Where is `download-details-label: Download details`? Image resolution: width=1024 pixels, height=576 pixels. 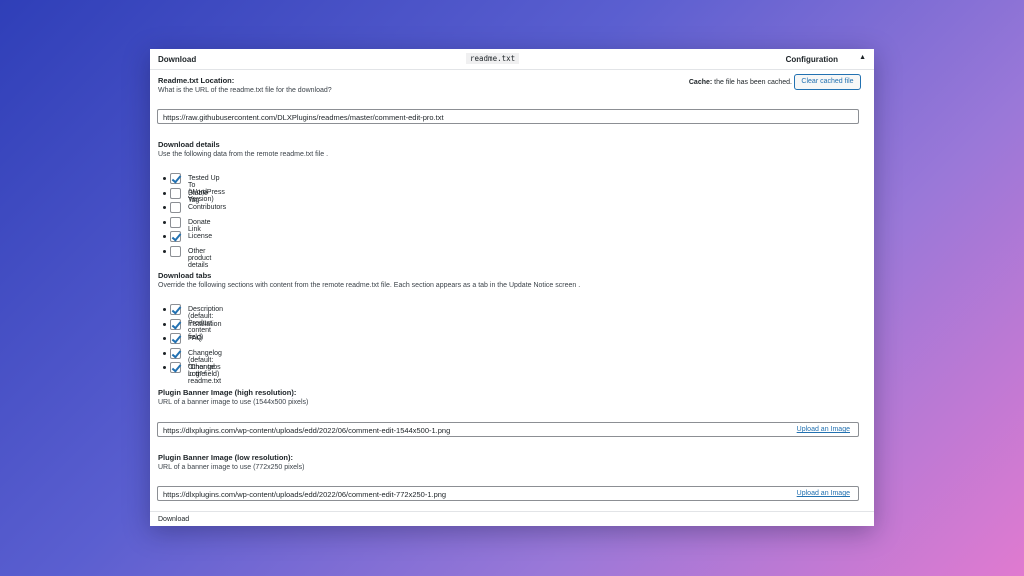 download-details-label: Download details is located at coordinates (189, 144).